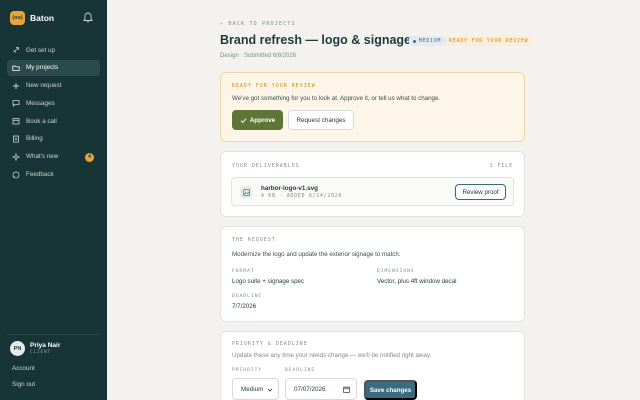 The width and height of the screenshot is (640, 400). What do you see at coordinates (396, 271) in the screenshot?
I see `dimensions-label: DIMENSIONS` at bounding box center [396, 271].